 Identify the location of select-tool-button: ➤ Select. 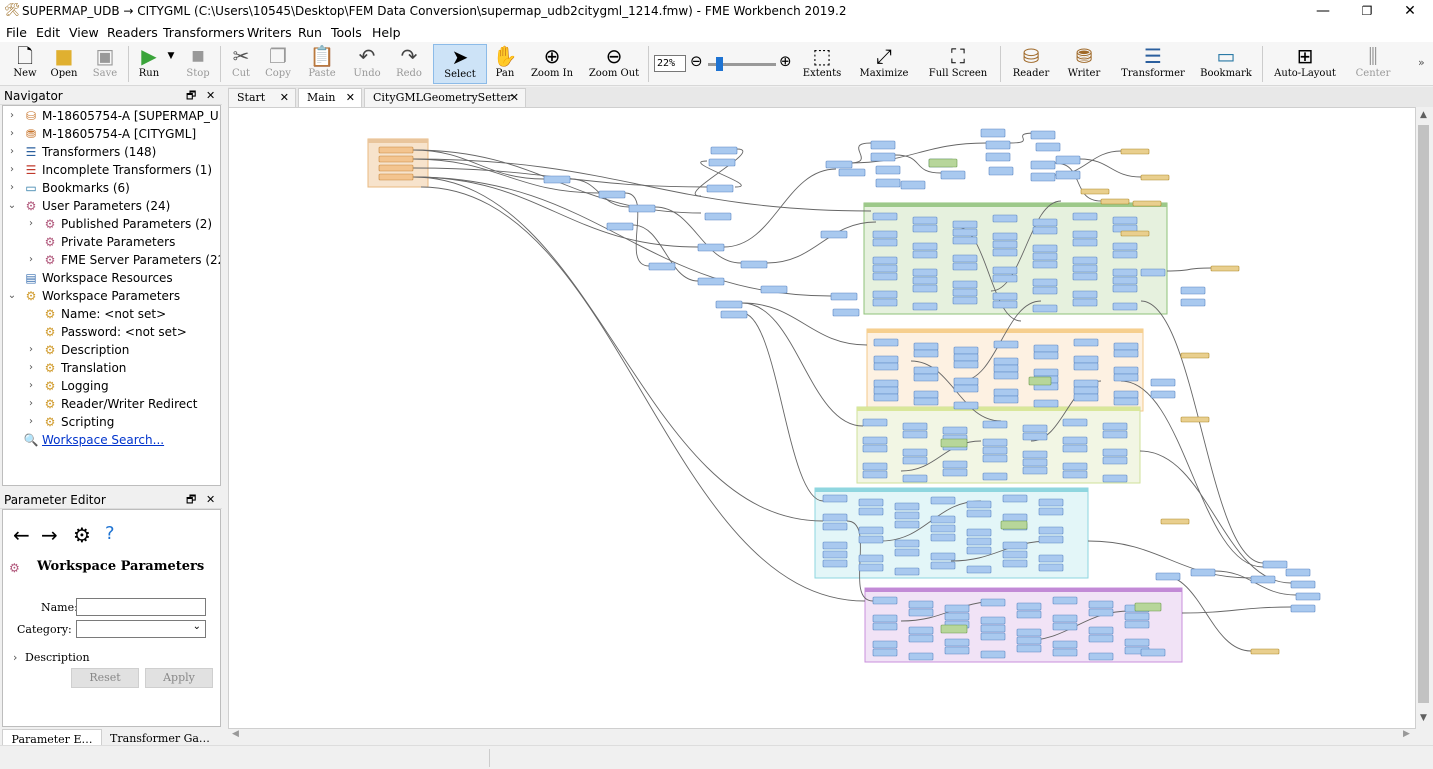
(460, 64).